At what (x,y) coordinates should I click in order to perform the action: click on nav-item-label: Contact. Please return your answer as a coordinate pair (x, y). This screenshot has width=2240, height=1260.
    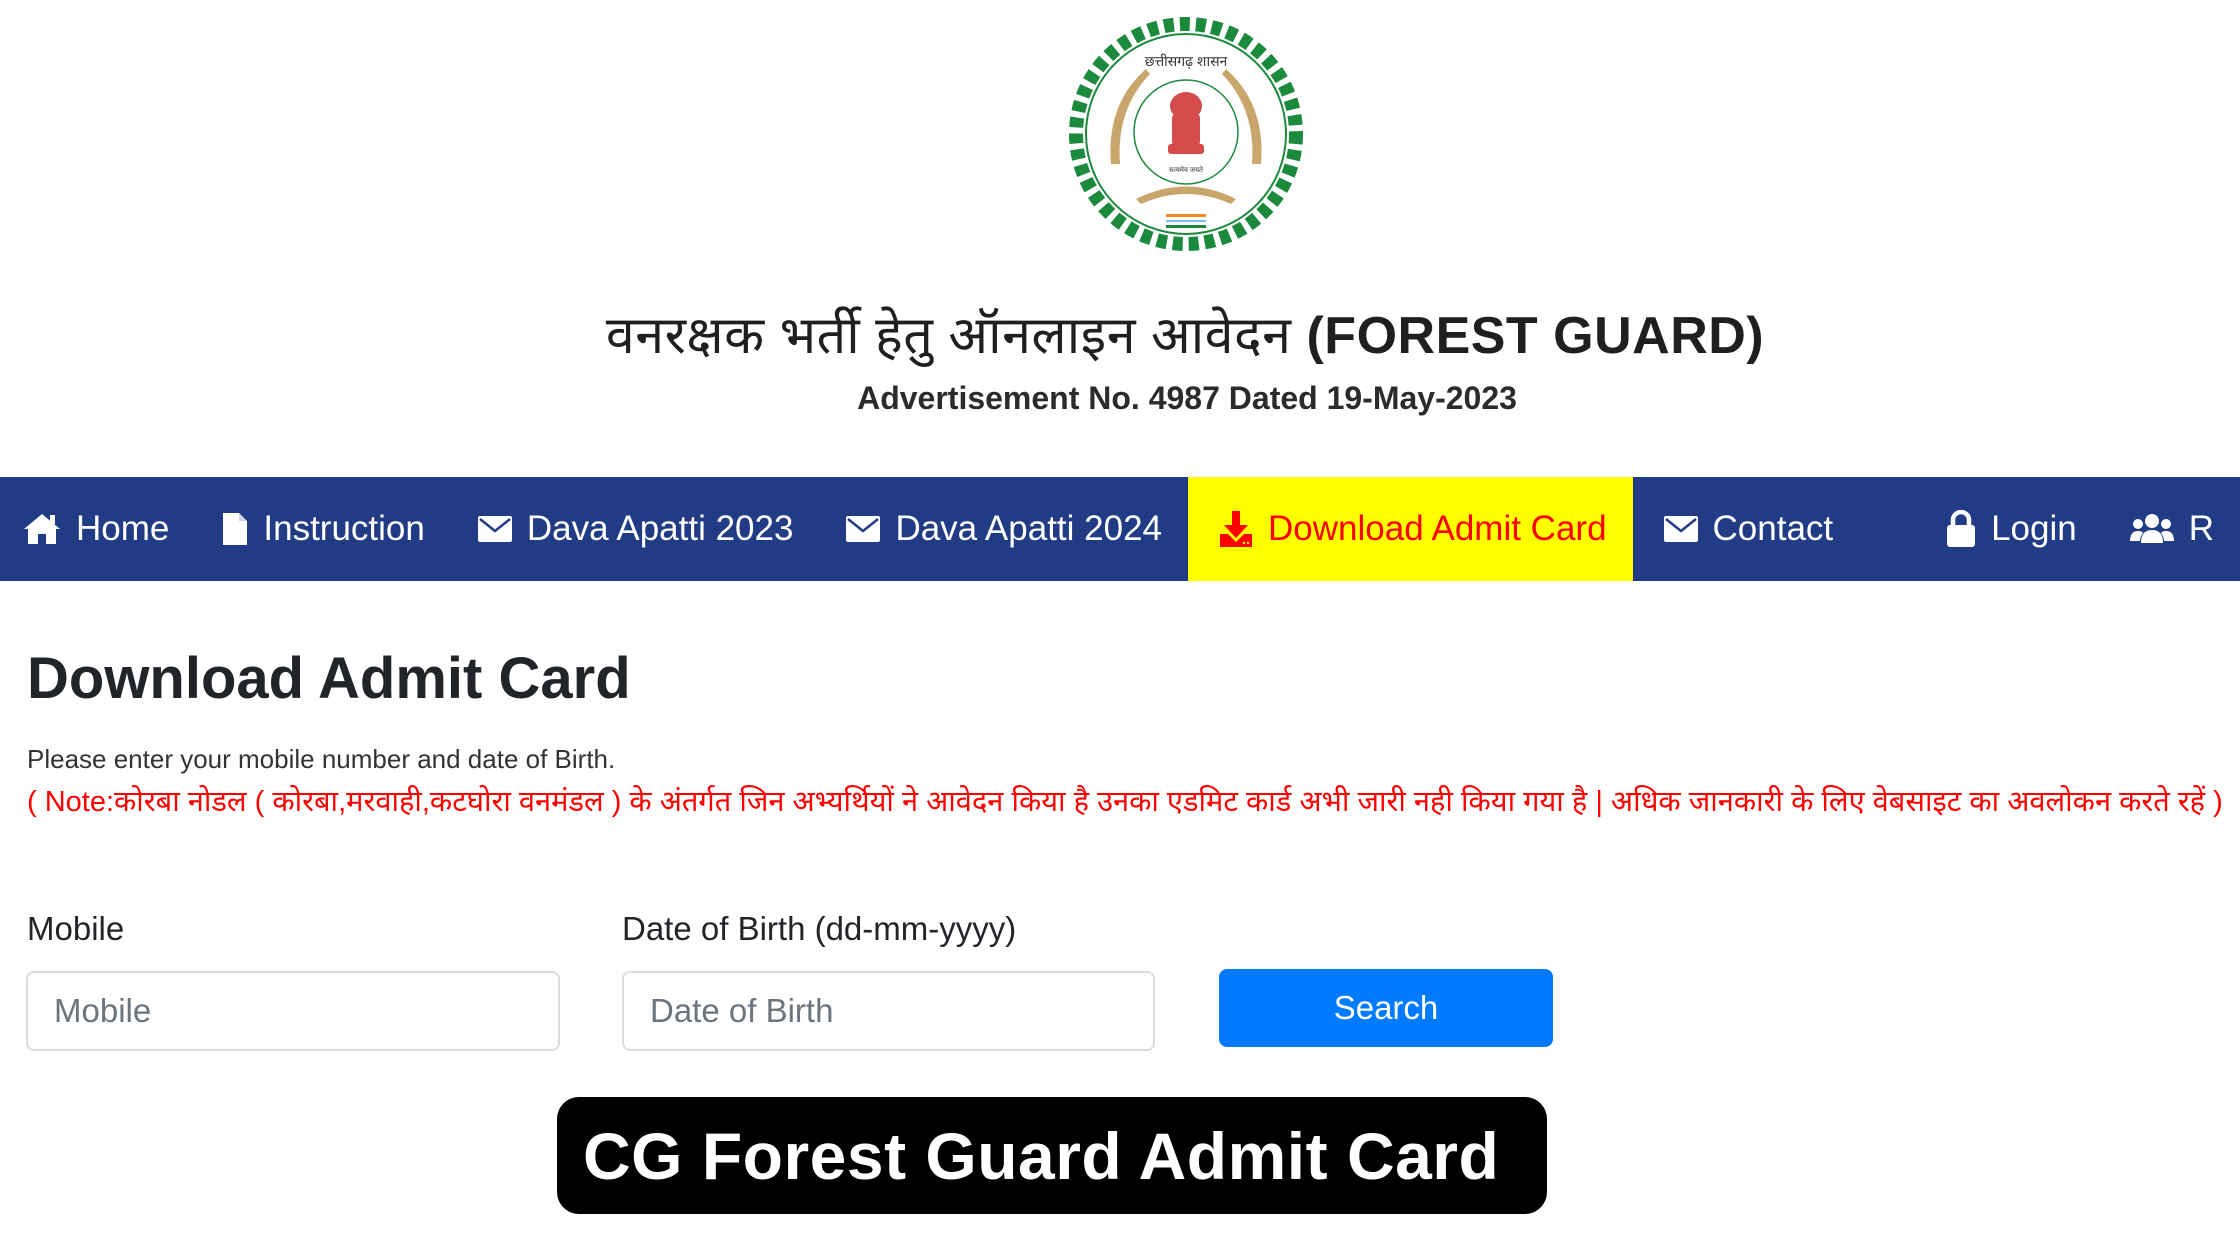
    Looking at the image, I should click on (1773, 528).